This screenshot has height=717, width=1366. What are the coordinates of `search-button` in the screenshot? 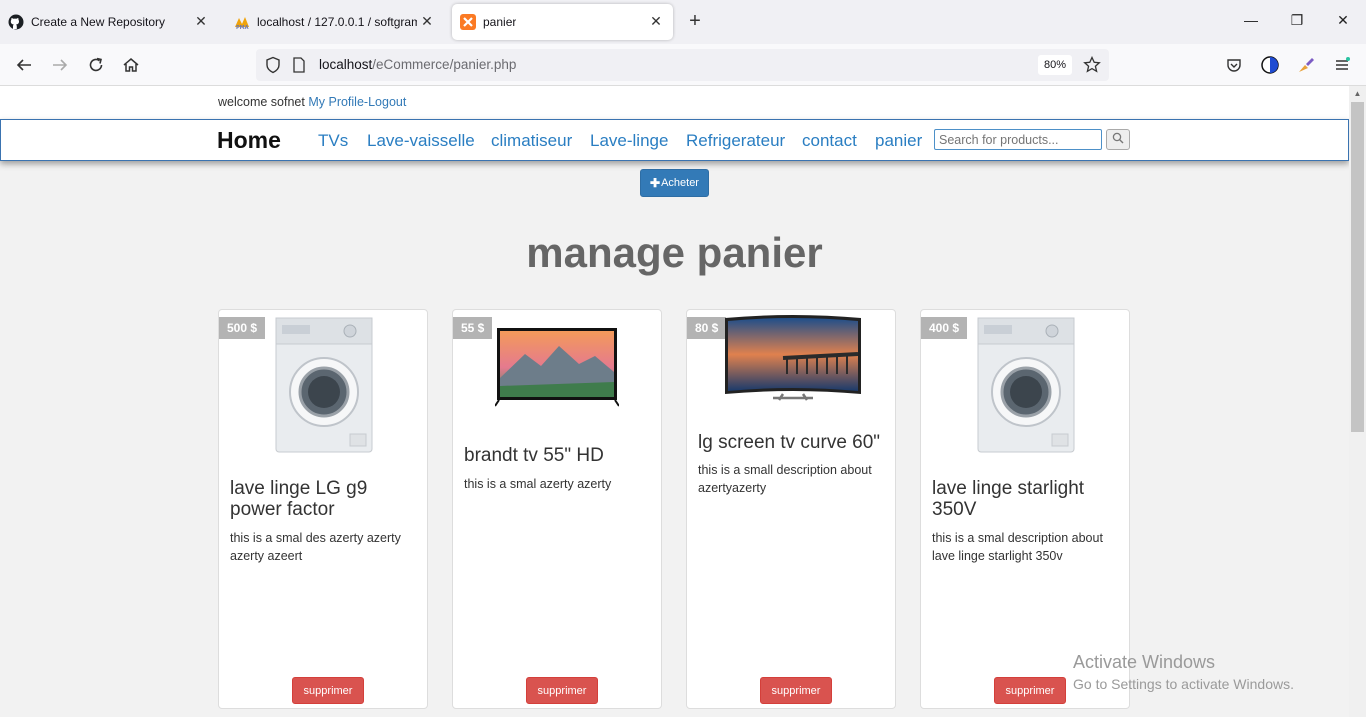 It's located at (1118, 139).